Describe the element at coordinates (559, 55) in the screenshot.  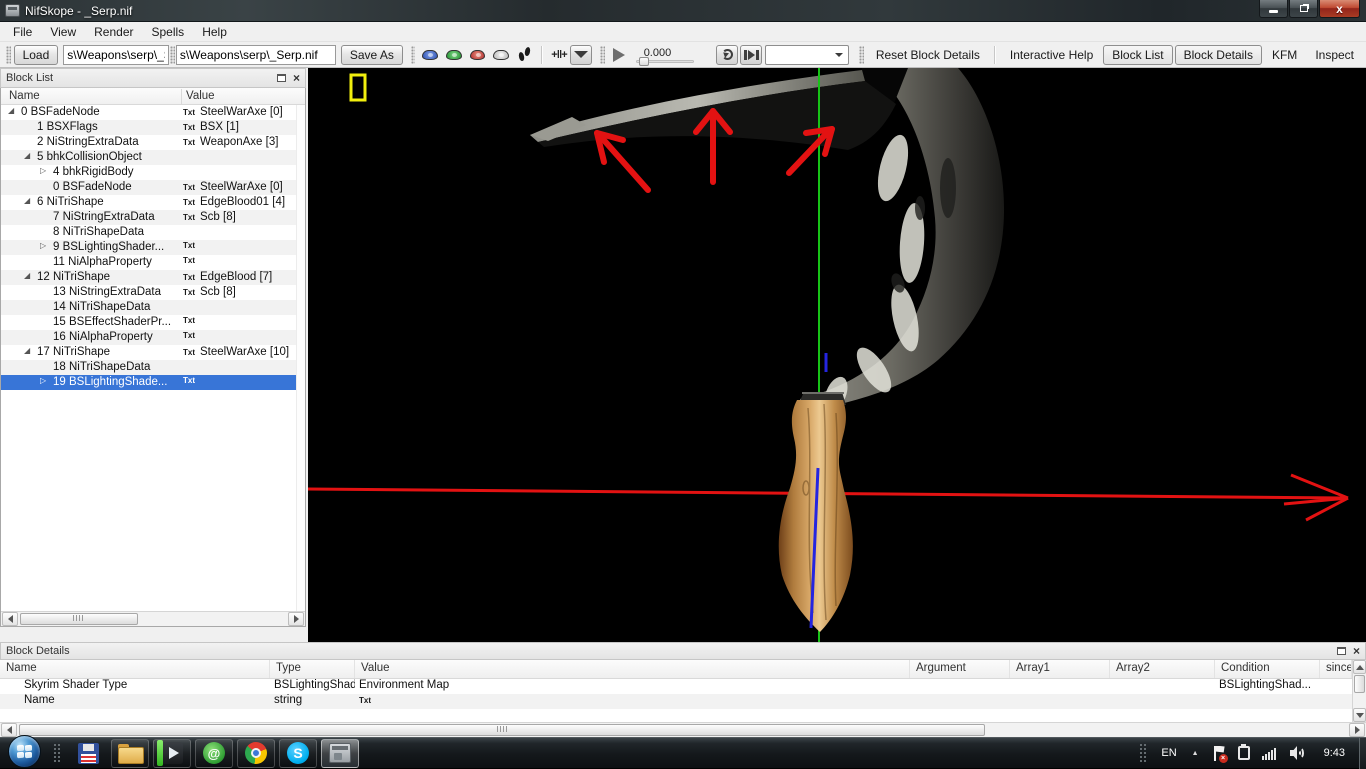
I see `center-view-button: +‖+` at that location.